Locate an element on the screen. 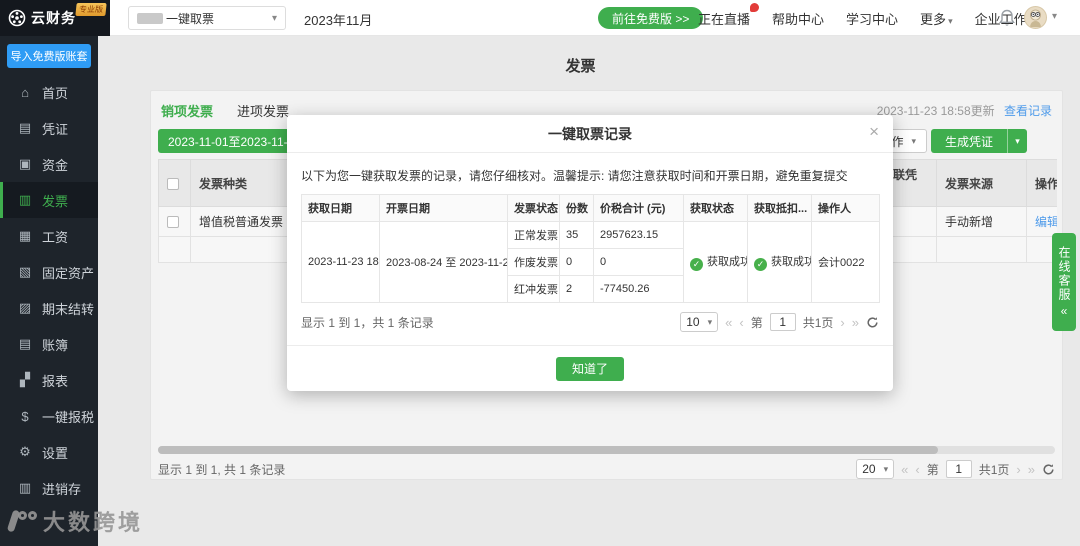 This screenshot has height=546, width=1080. col-invoice-date: 开票日期 is located at coordinates (443, 208).